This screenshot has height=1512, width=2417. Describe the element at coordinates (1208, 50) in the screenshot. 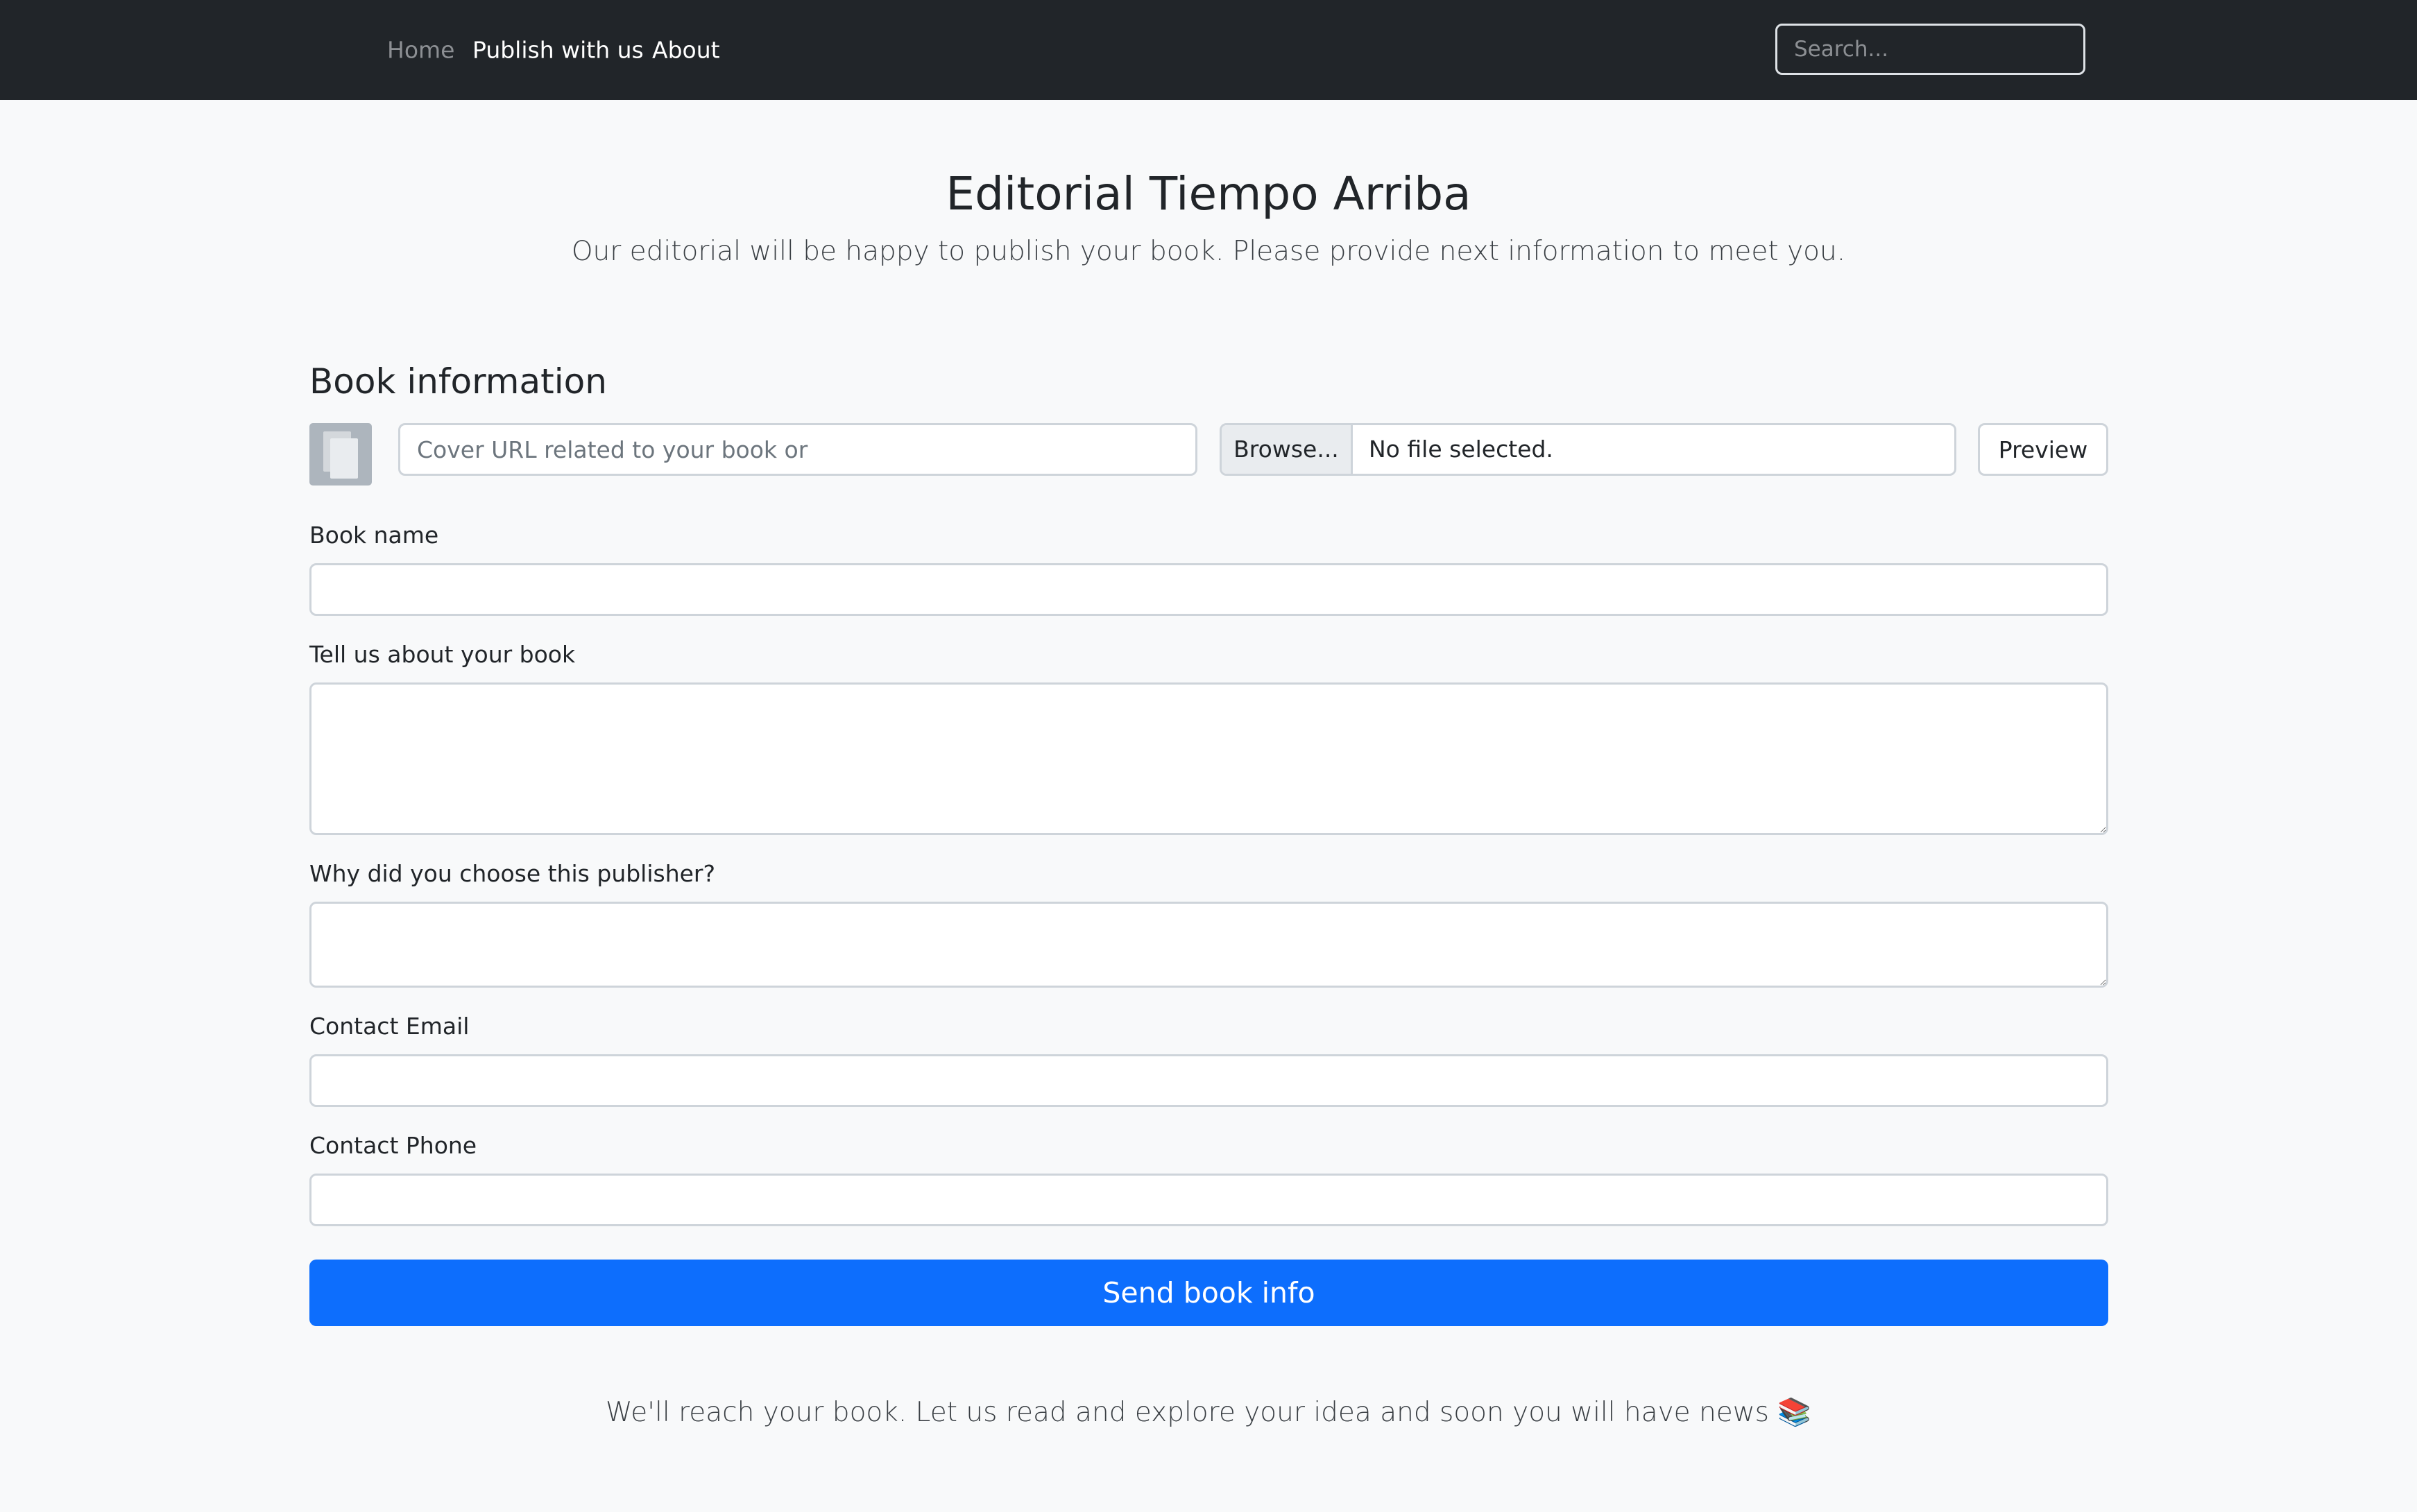

I see `top-navbar: Home Publish with us About` at that location.